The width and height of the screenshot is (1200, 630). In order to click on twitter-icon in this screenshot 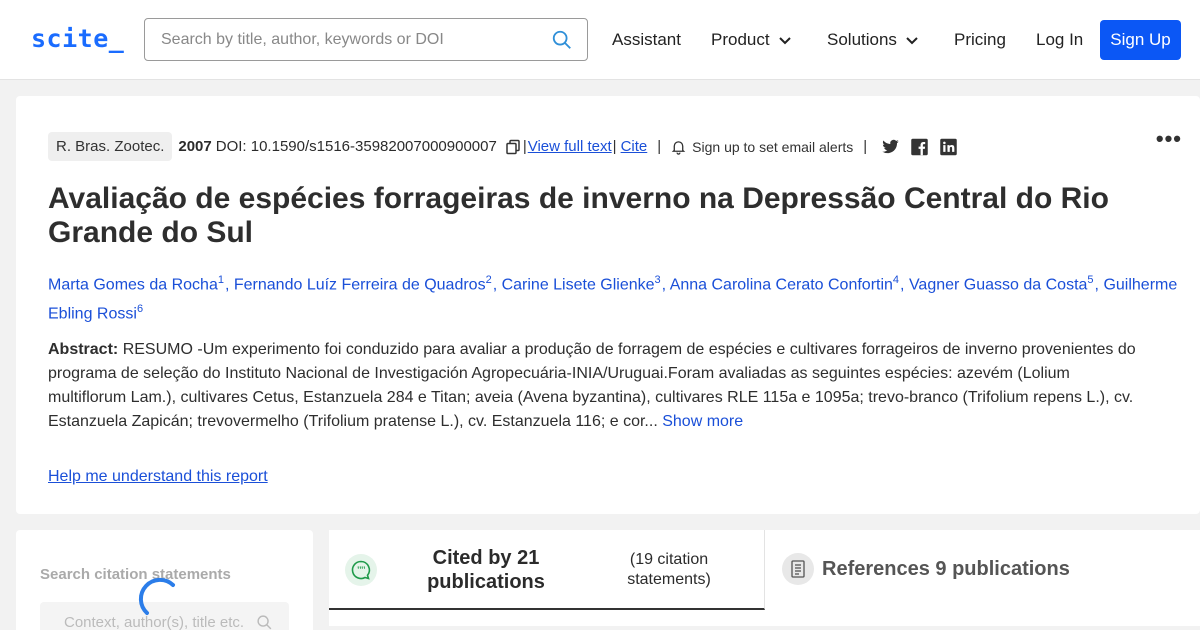, I will do `click(890, 147)`.